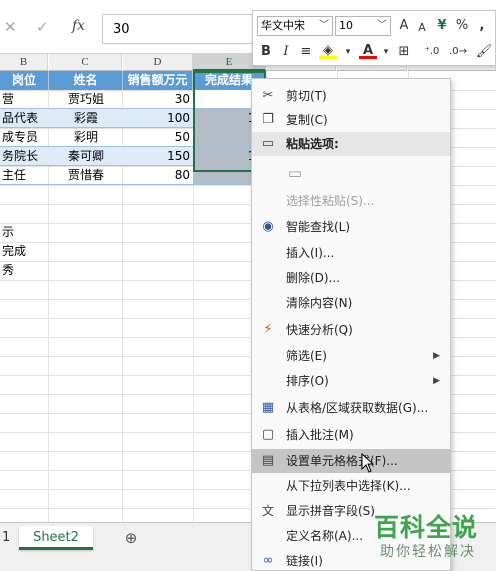 The height and width of the screenshot is (571, 496). Describe the element at coordinates (24, 270) in the screenshot. I see `note-cell: 秀` at that location.